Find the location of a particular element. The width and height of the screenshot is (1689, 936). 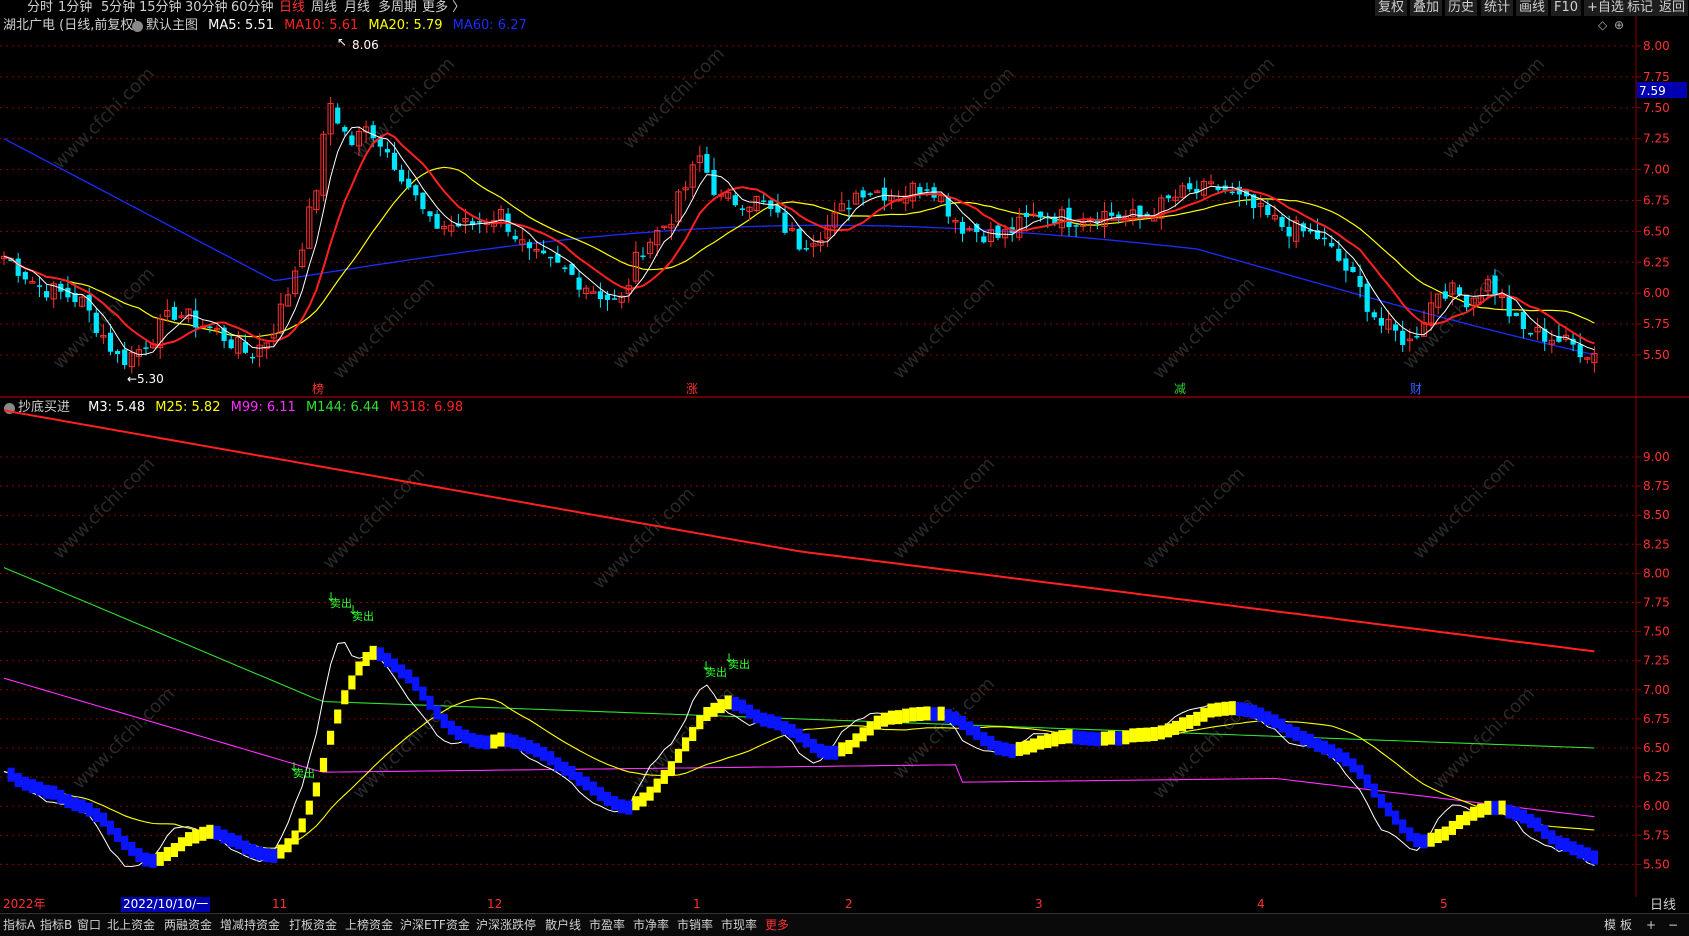

marker-zhang: 涨 is located at coordinates (692, 388).